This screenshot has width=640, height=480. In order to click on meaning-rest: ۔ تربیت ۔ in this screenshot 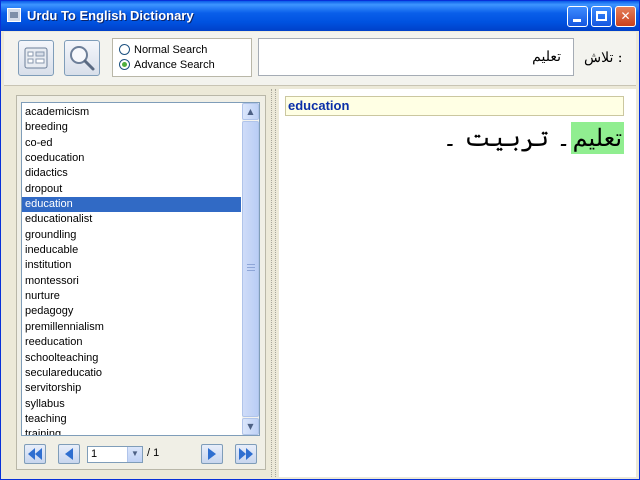, I will do `click(506, 138)`.